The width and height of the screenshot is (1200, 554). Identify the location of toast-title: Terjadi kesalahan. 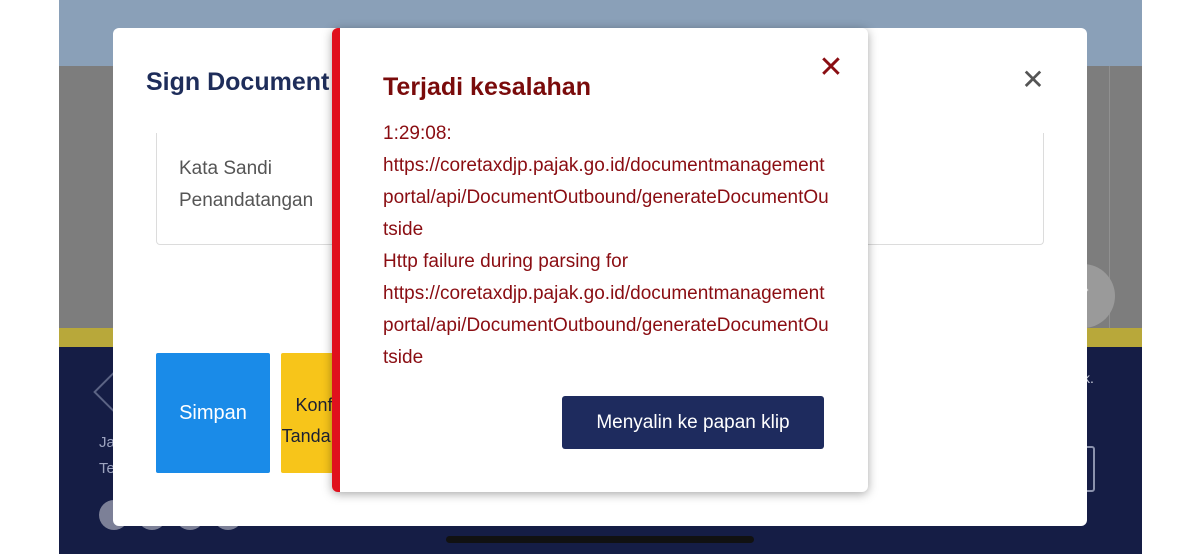
(487, 87).